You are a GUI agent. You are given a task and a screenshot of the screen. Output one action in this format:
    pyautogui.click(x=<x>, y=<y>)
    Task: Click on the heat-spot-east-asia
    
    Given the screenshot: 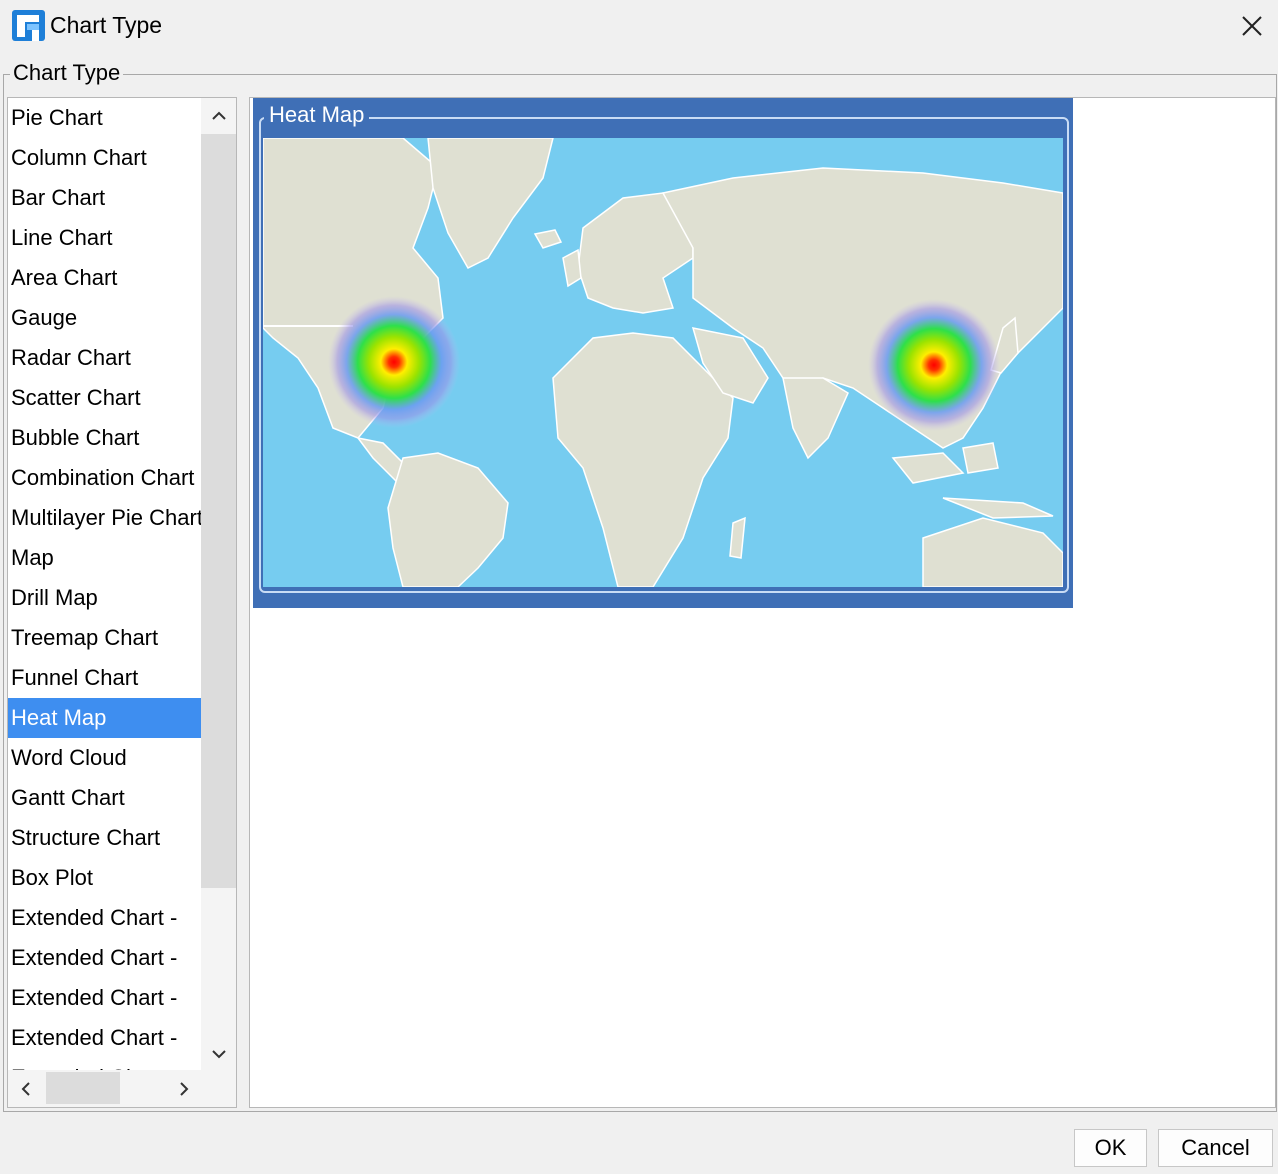 What is the action you would take?
    pyautogui.click(x=934, y=365)
    